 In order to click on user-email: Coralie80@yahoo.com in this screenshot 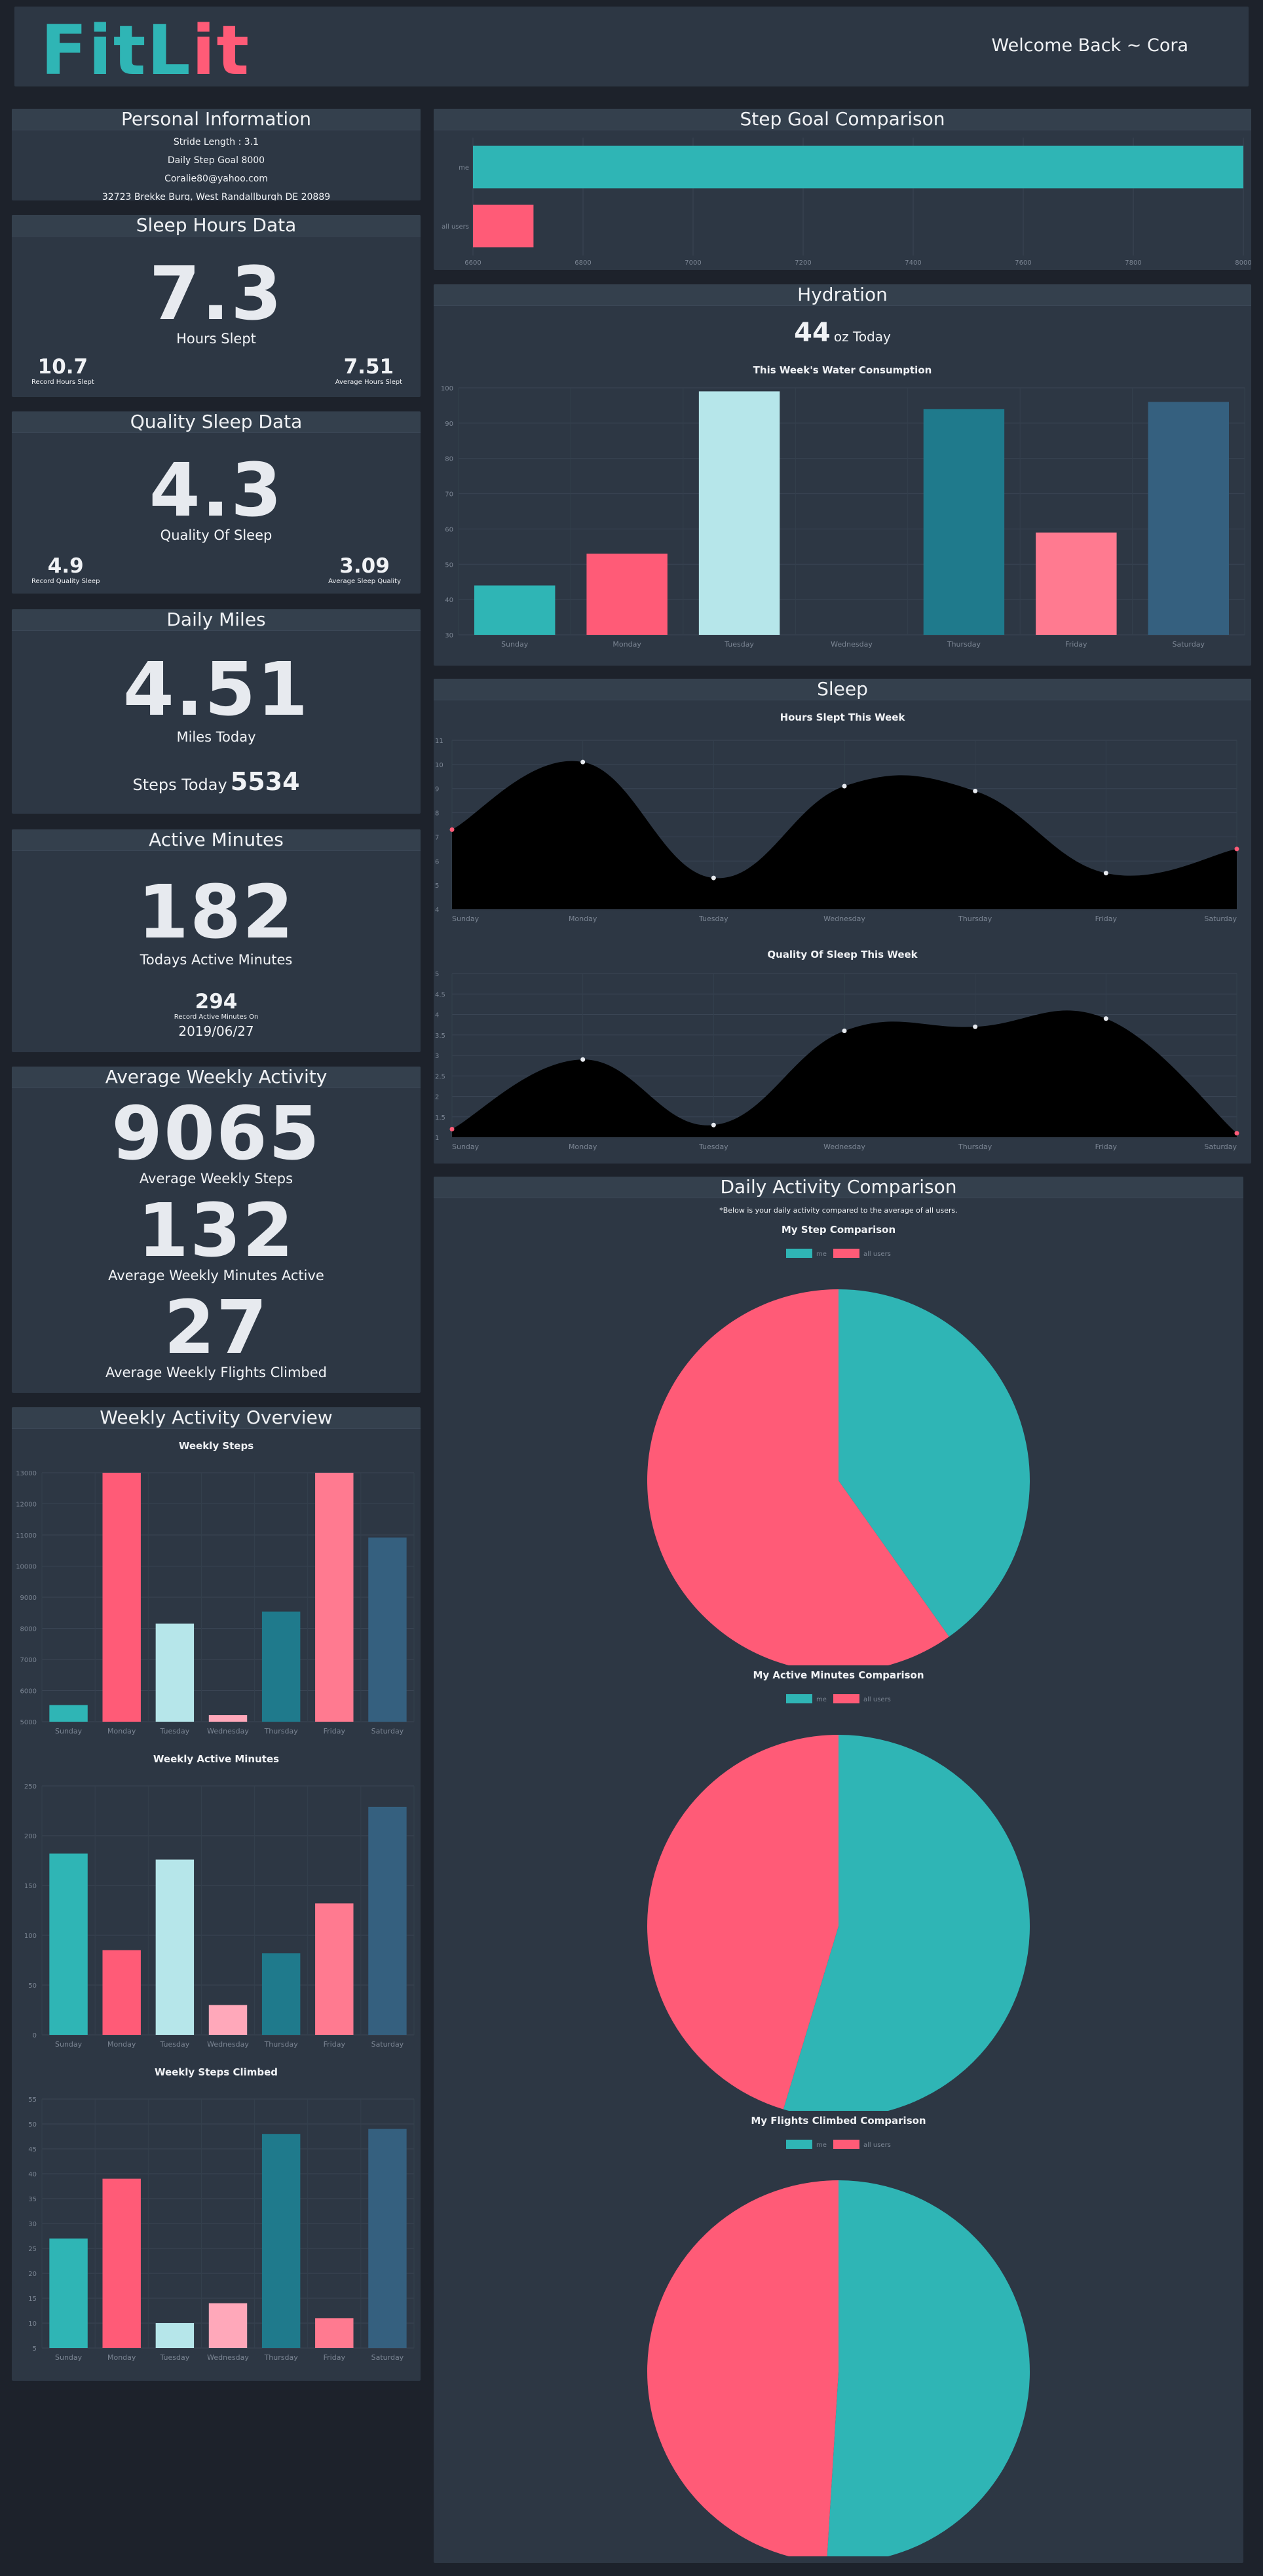, I will do `click(216, 179)`.